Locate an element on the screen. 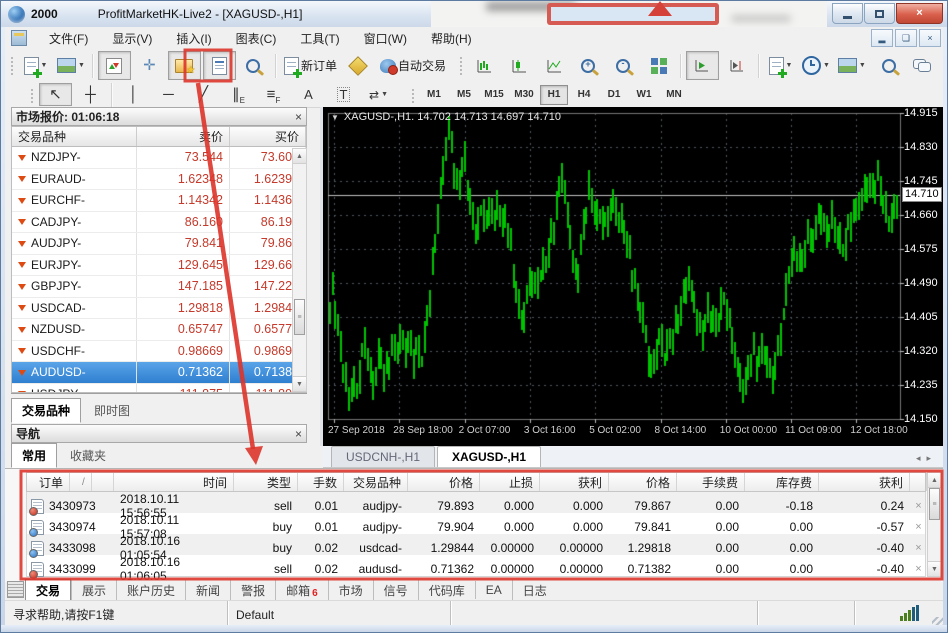 Image resolution: width=948 pixels, height=633 pixels. scroll-up-icon: ▲ is located at coordinates (934, 480).